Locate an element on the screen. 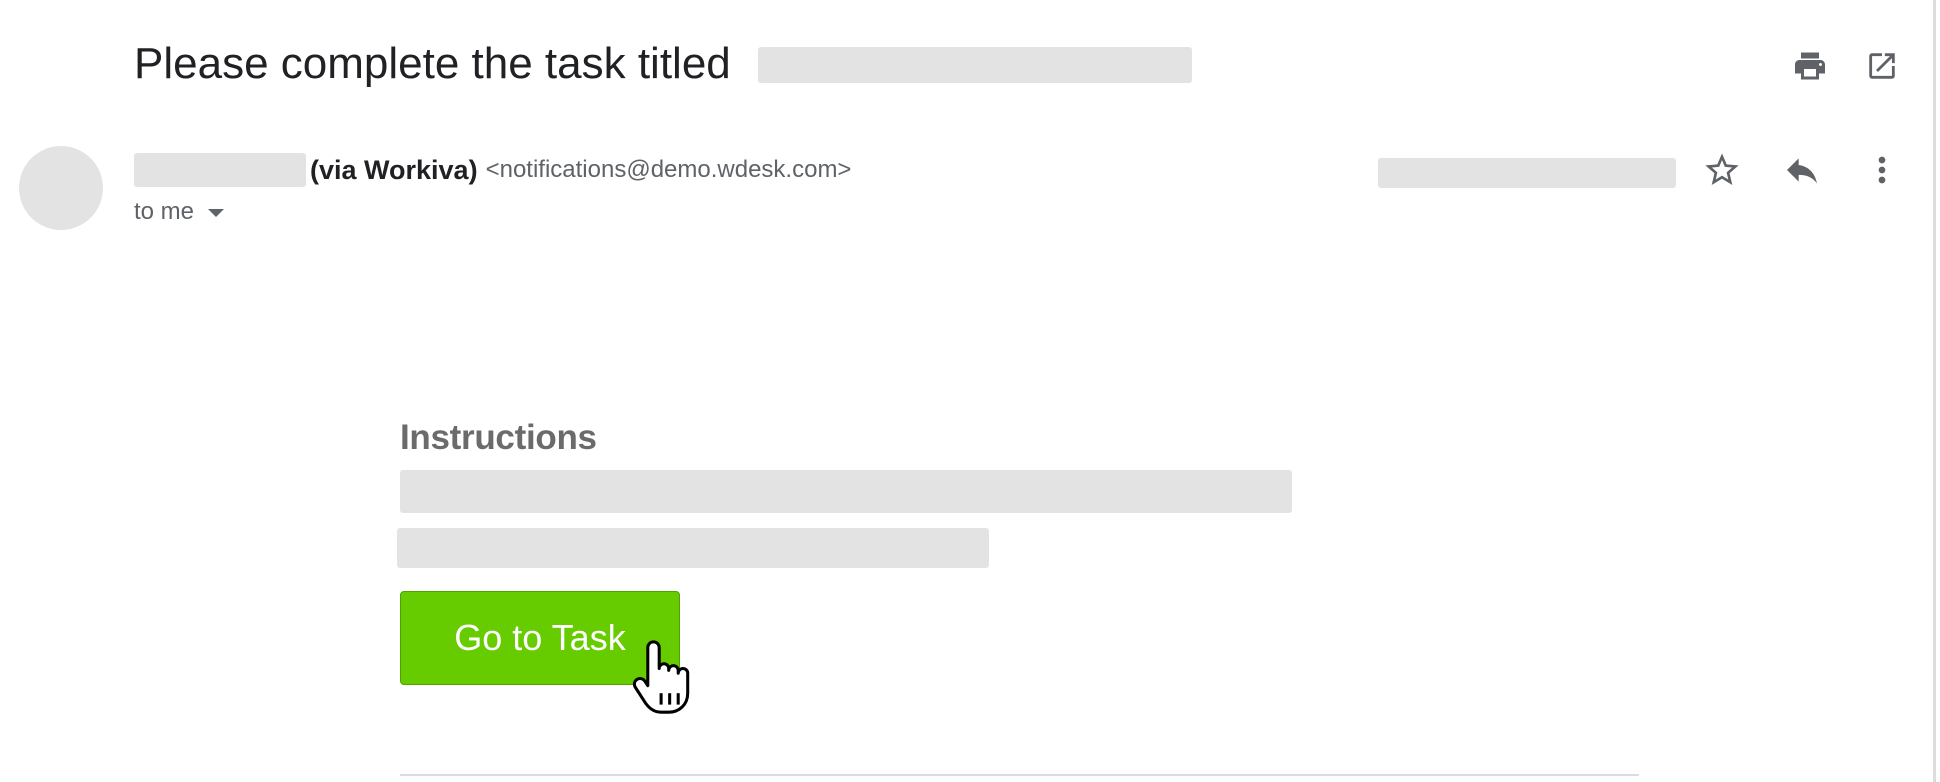 The width and height of the screenshot is (1940, 782). print-button is located at coordinates (1810, 66).